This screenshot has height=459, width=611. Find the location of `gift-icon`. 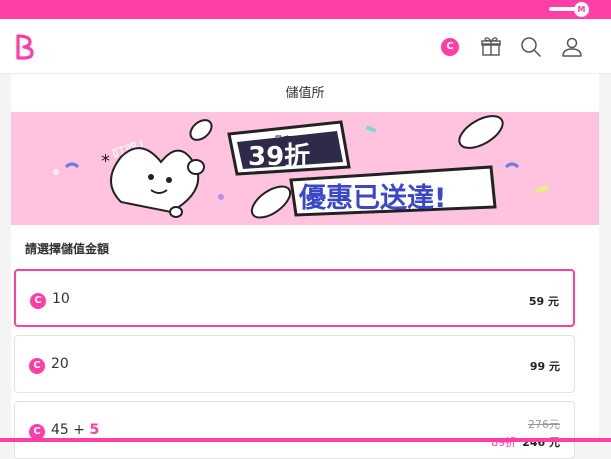

gift-icon is located at coordinates (491, 47).